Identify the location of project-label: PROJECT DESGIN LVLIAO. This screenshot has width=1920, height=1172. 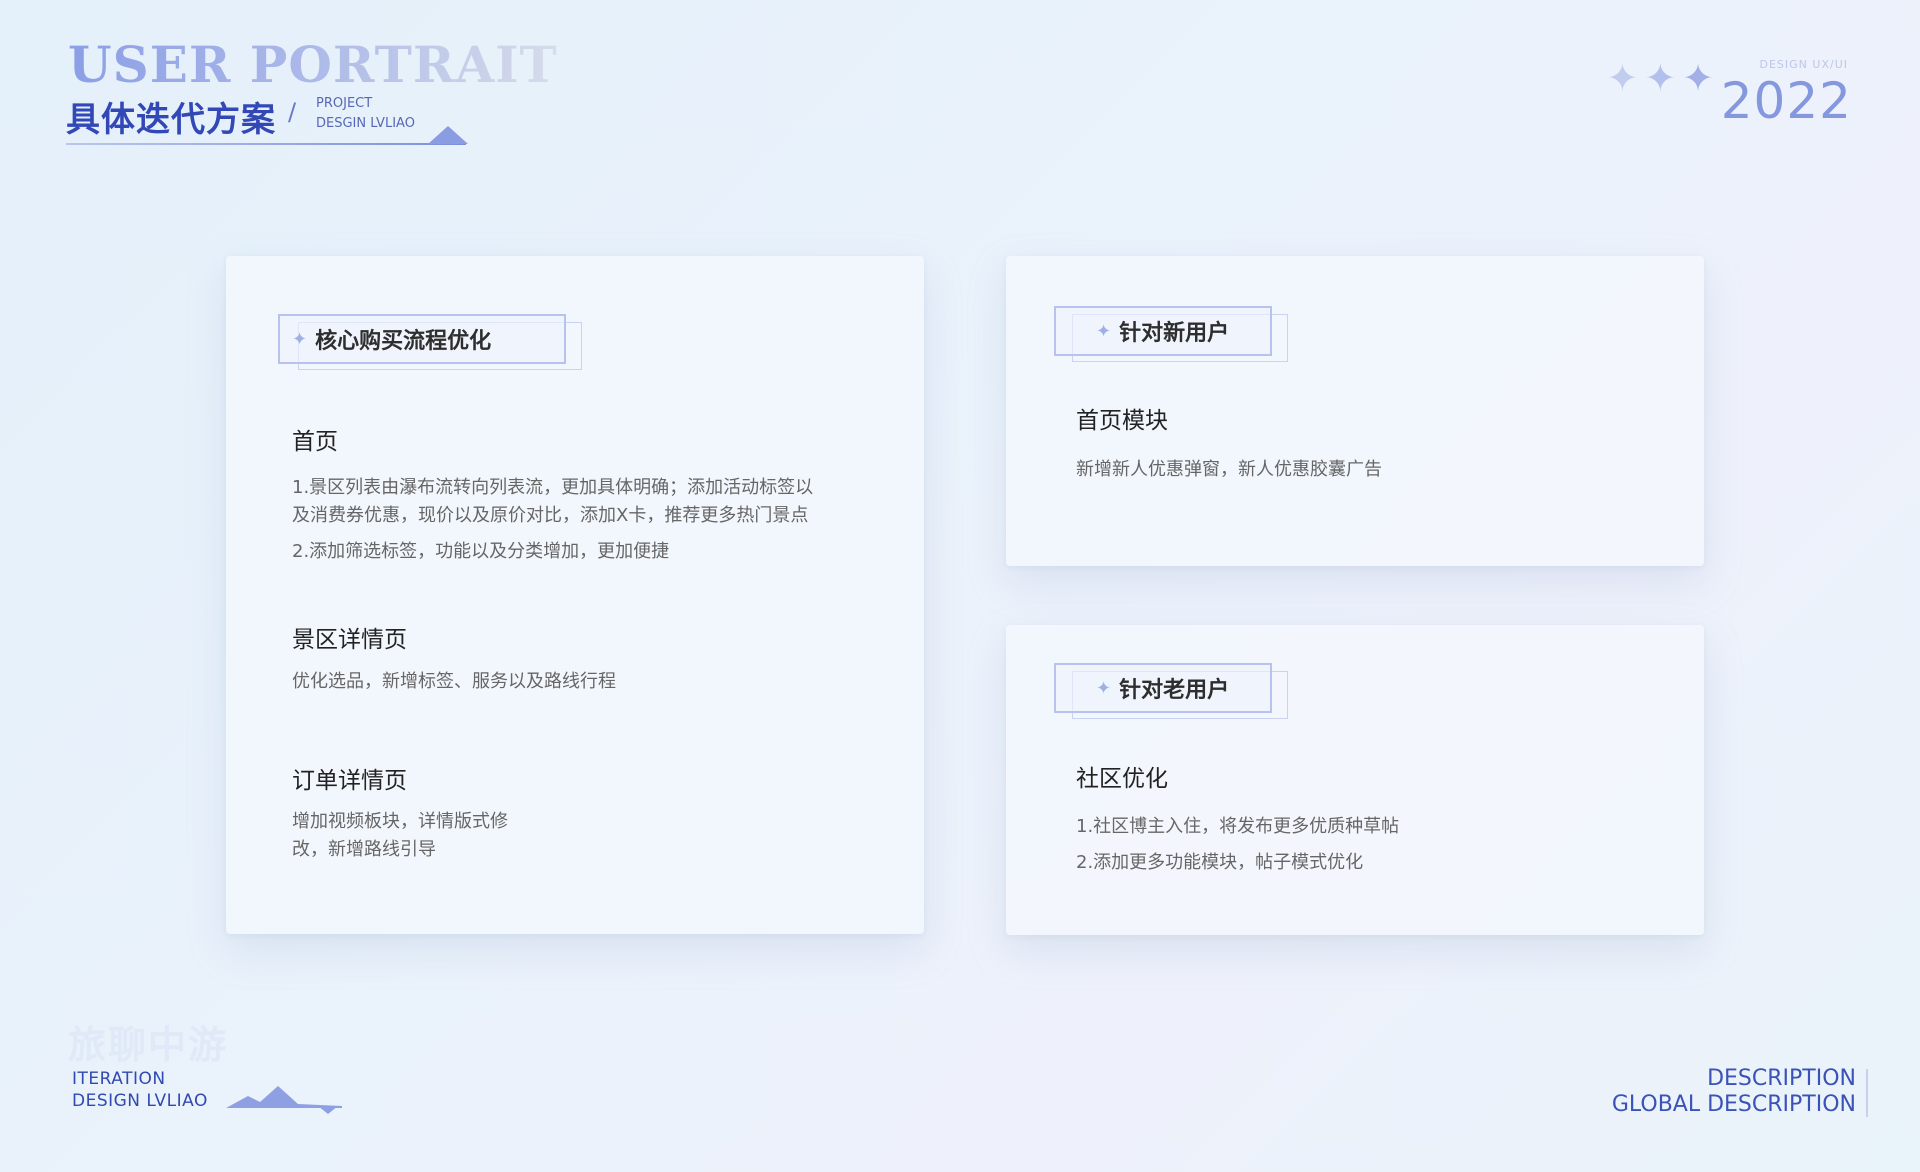
(365, 114).